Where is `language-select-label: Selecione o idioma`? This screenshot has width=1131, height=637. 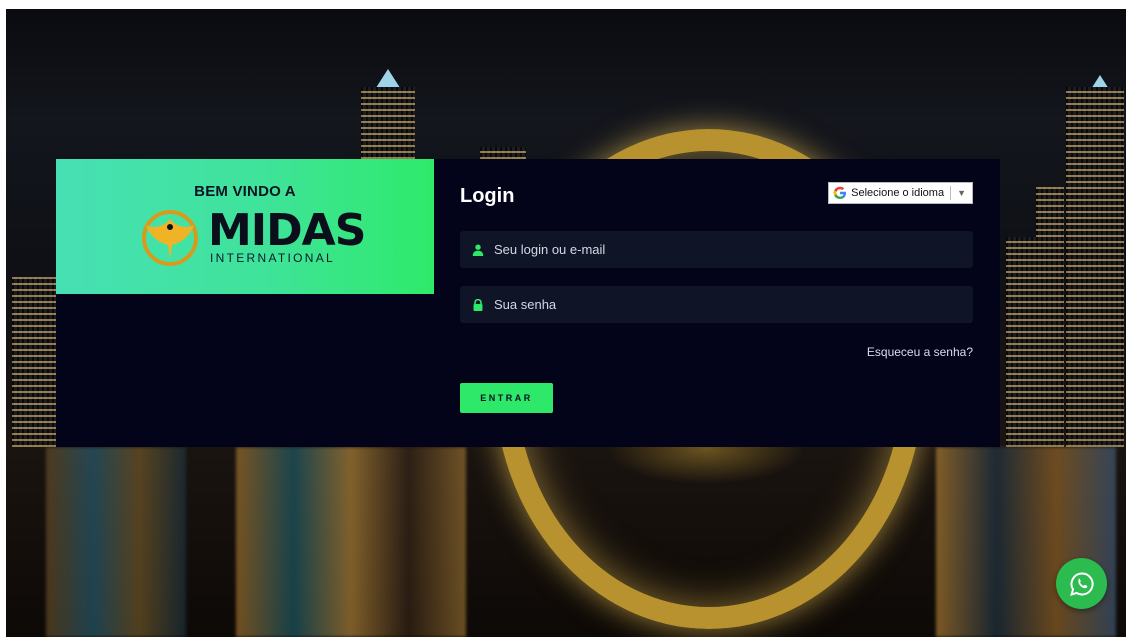 language-select-label: Selecione o idioma is located at coordinates (898, 193).